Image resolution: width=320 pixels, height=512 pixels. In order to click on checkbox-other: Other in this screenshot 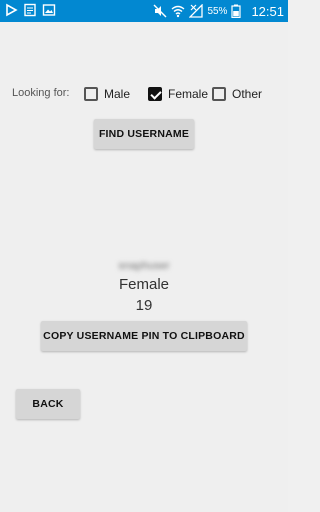, I will do `click(237, 94)`.